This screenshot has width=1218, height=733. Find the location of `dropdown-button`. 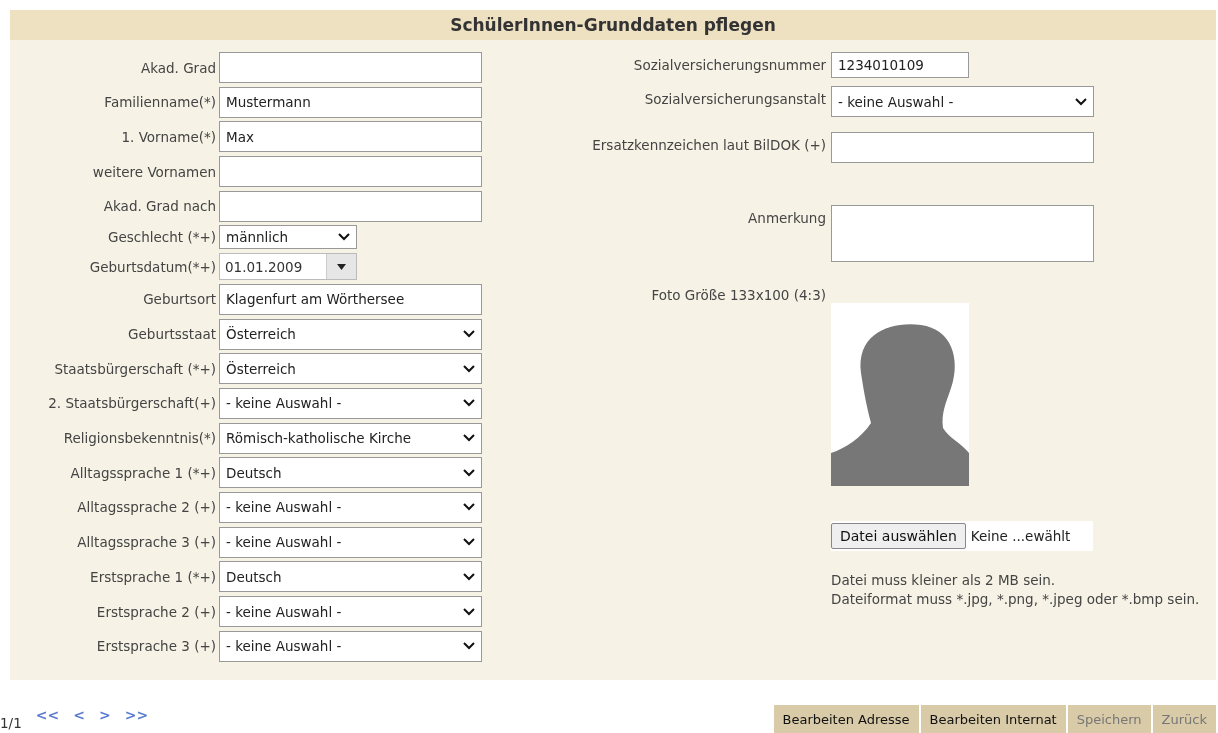

dropdown-button is located at coordinates (341, 267).